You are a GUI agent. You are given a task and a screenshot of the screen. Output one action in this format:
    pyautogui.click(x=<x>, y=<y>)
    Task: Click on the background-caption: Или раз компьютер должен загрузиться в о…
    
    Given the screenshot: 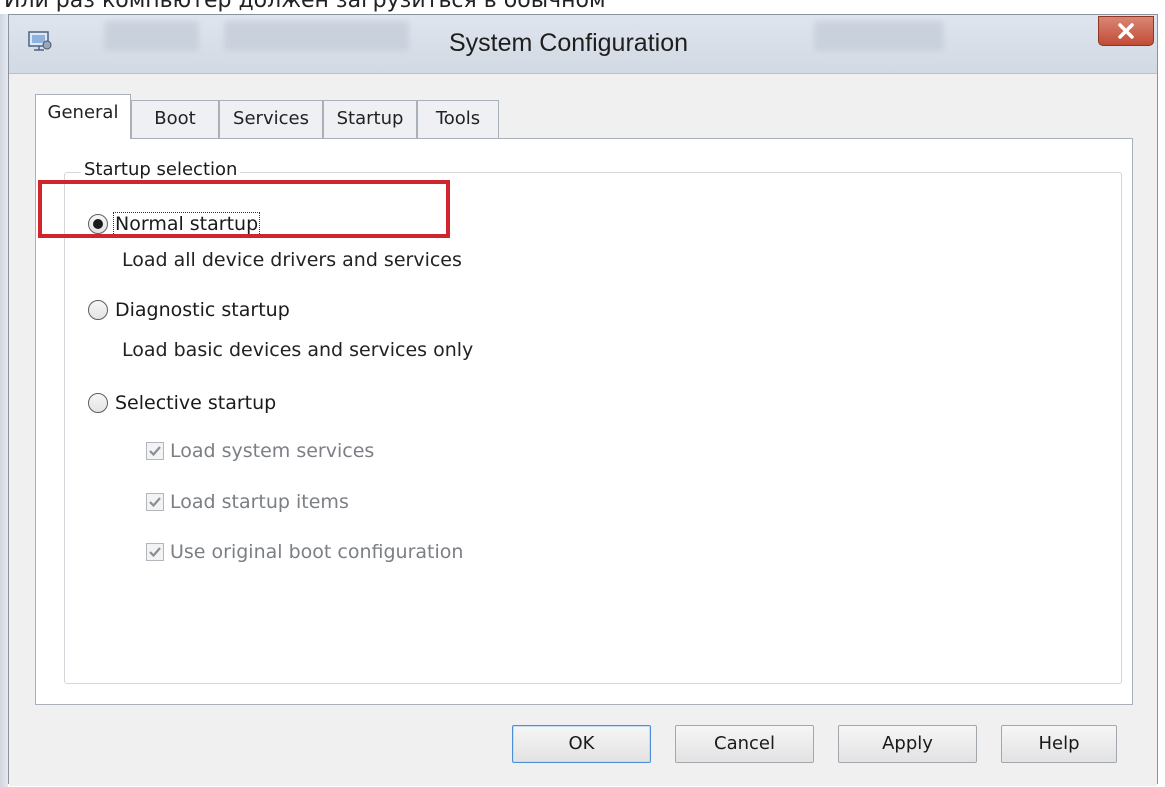 What is the action you would take?
    pyautogui.click(x=305, y=6)
    